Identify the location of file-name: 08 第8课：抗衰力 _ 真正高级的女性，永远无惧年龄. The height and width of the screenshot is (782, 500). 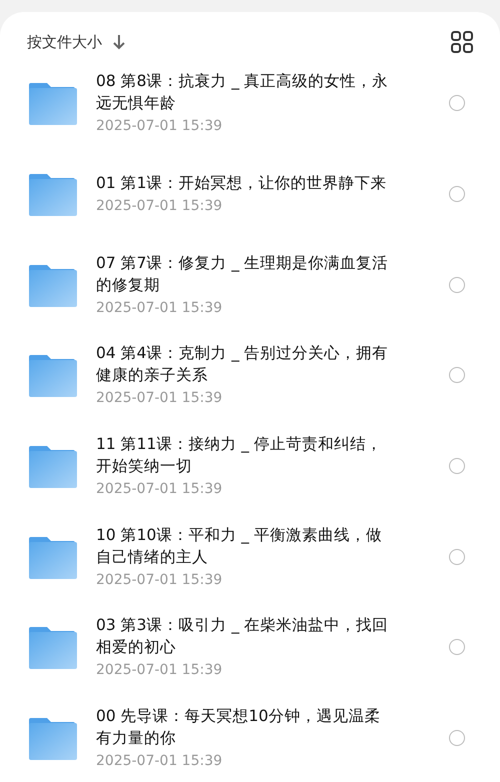
(246, 92).